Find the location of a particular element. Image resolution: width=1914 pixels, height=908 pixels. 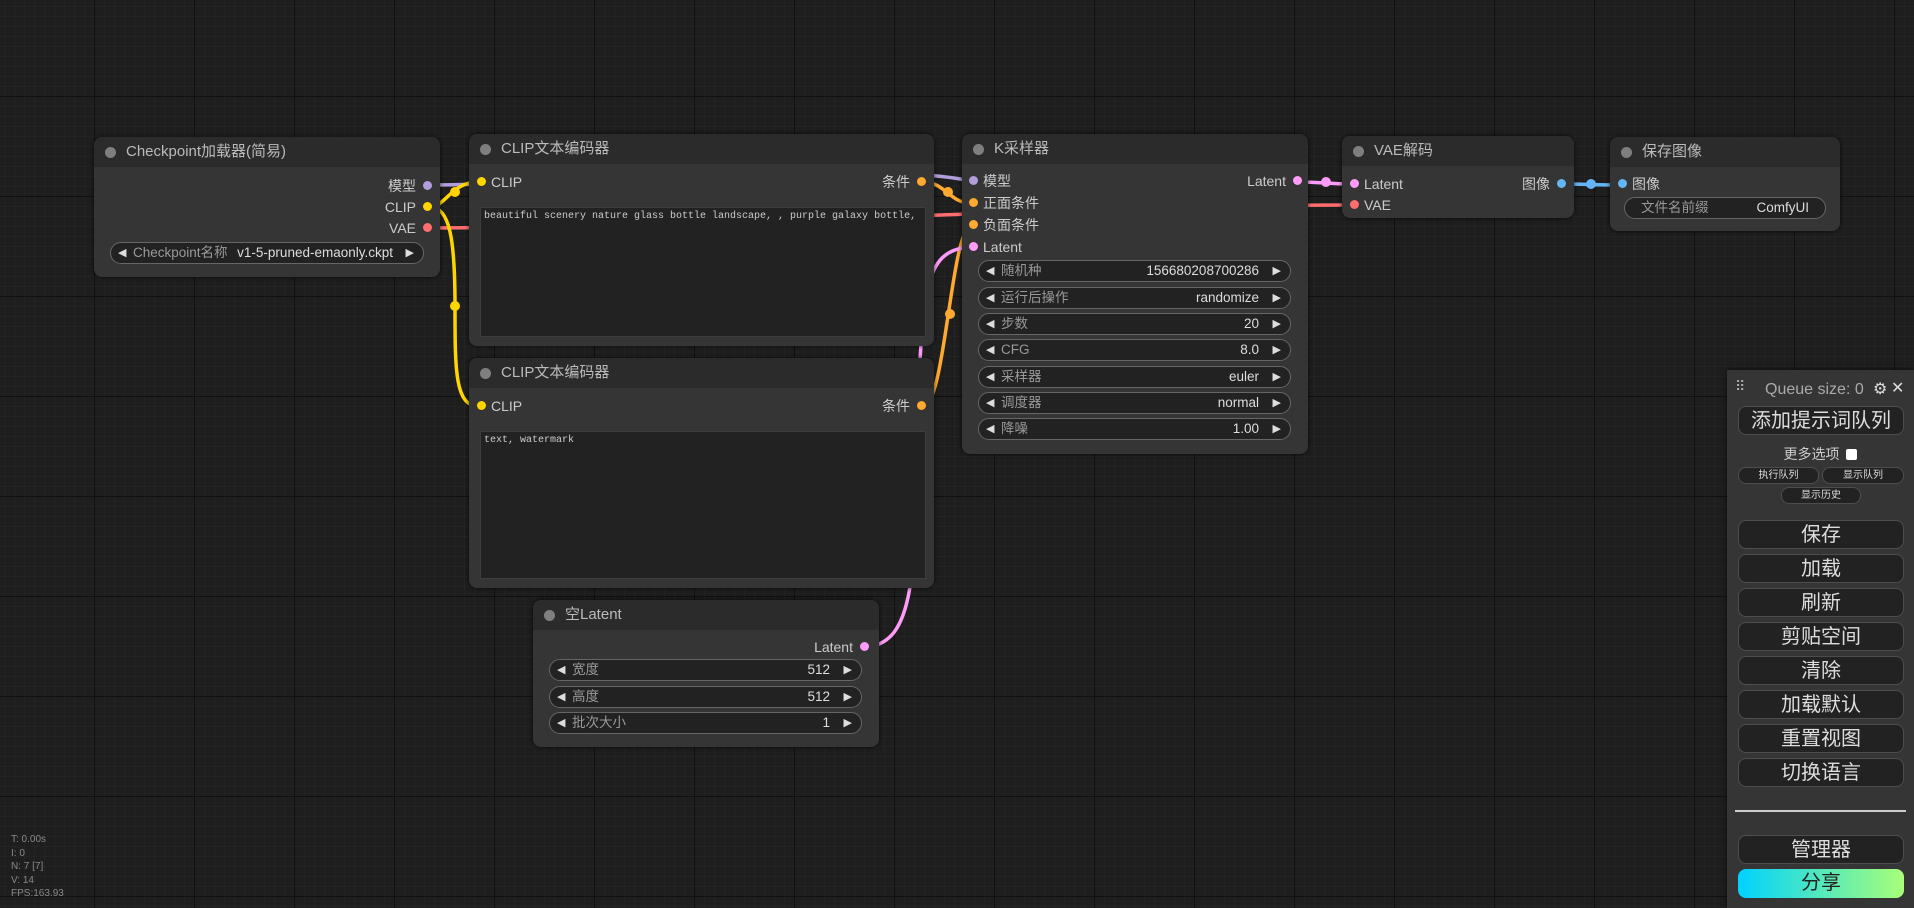

widget-cfg: ◀ CFG 8.0 ▶ is located at coordinates (1134, 350).